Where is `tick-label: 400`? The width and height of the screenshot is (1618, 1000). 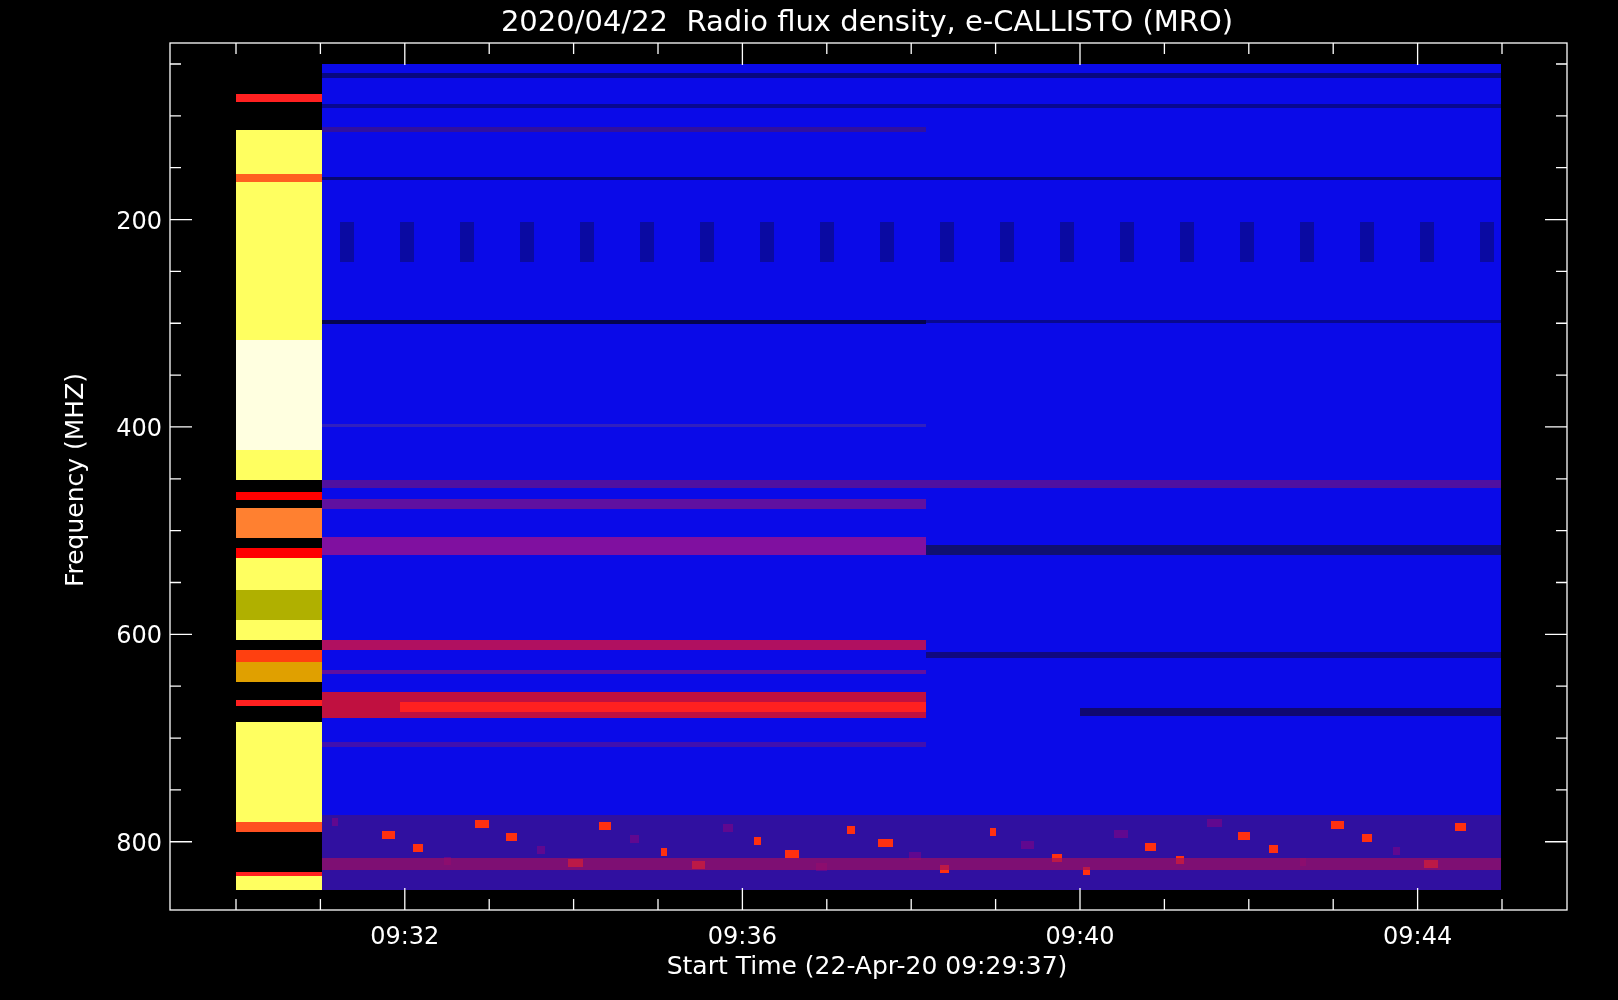
tick-label: 400 is located at coordinates (139, 427).